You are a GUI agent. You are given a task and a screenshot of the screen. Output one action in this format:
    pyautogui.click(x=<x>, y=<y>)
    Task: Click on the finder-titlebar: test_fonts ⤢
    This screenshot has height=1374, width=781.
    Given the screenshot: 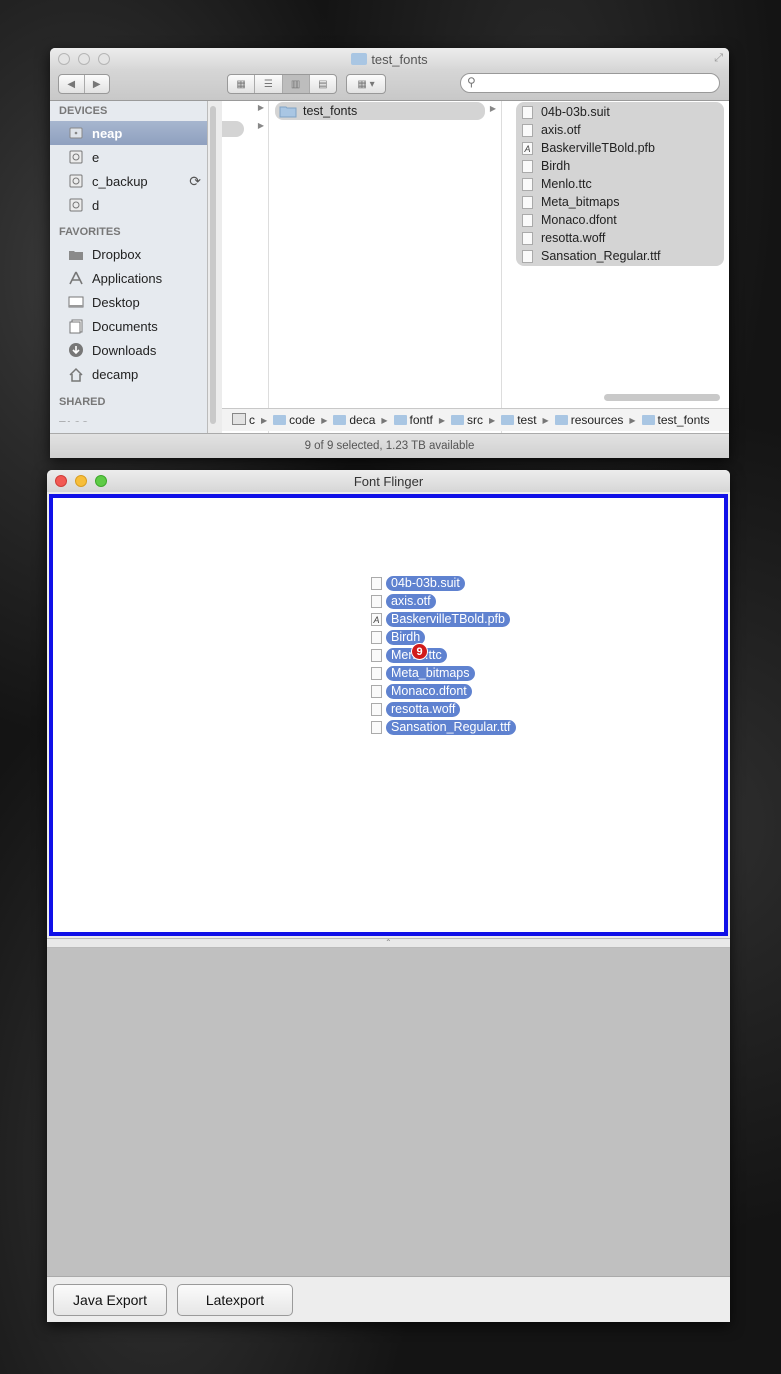 What is the action you would take?
    pyautogui.click(x=389, y=59)
    